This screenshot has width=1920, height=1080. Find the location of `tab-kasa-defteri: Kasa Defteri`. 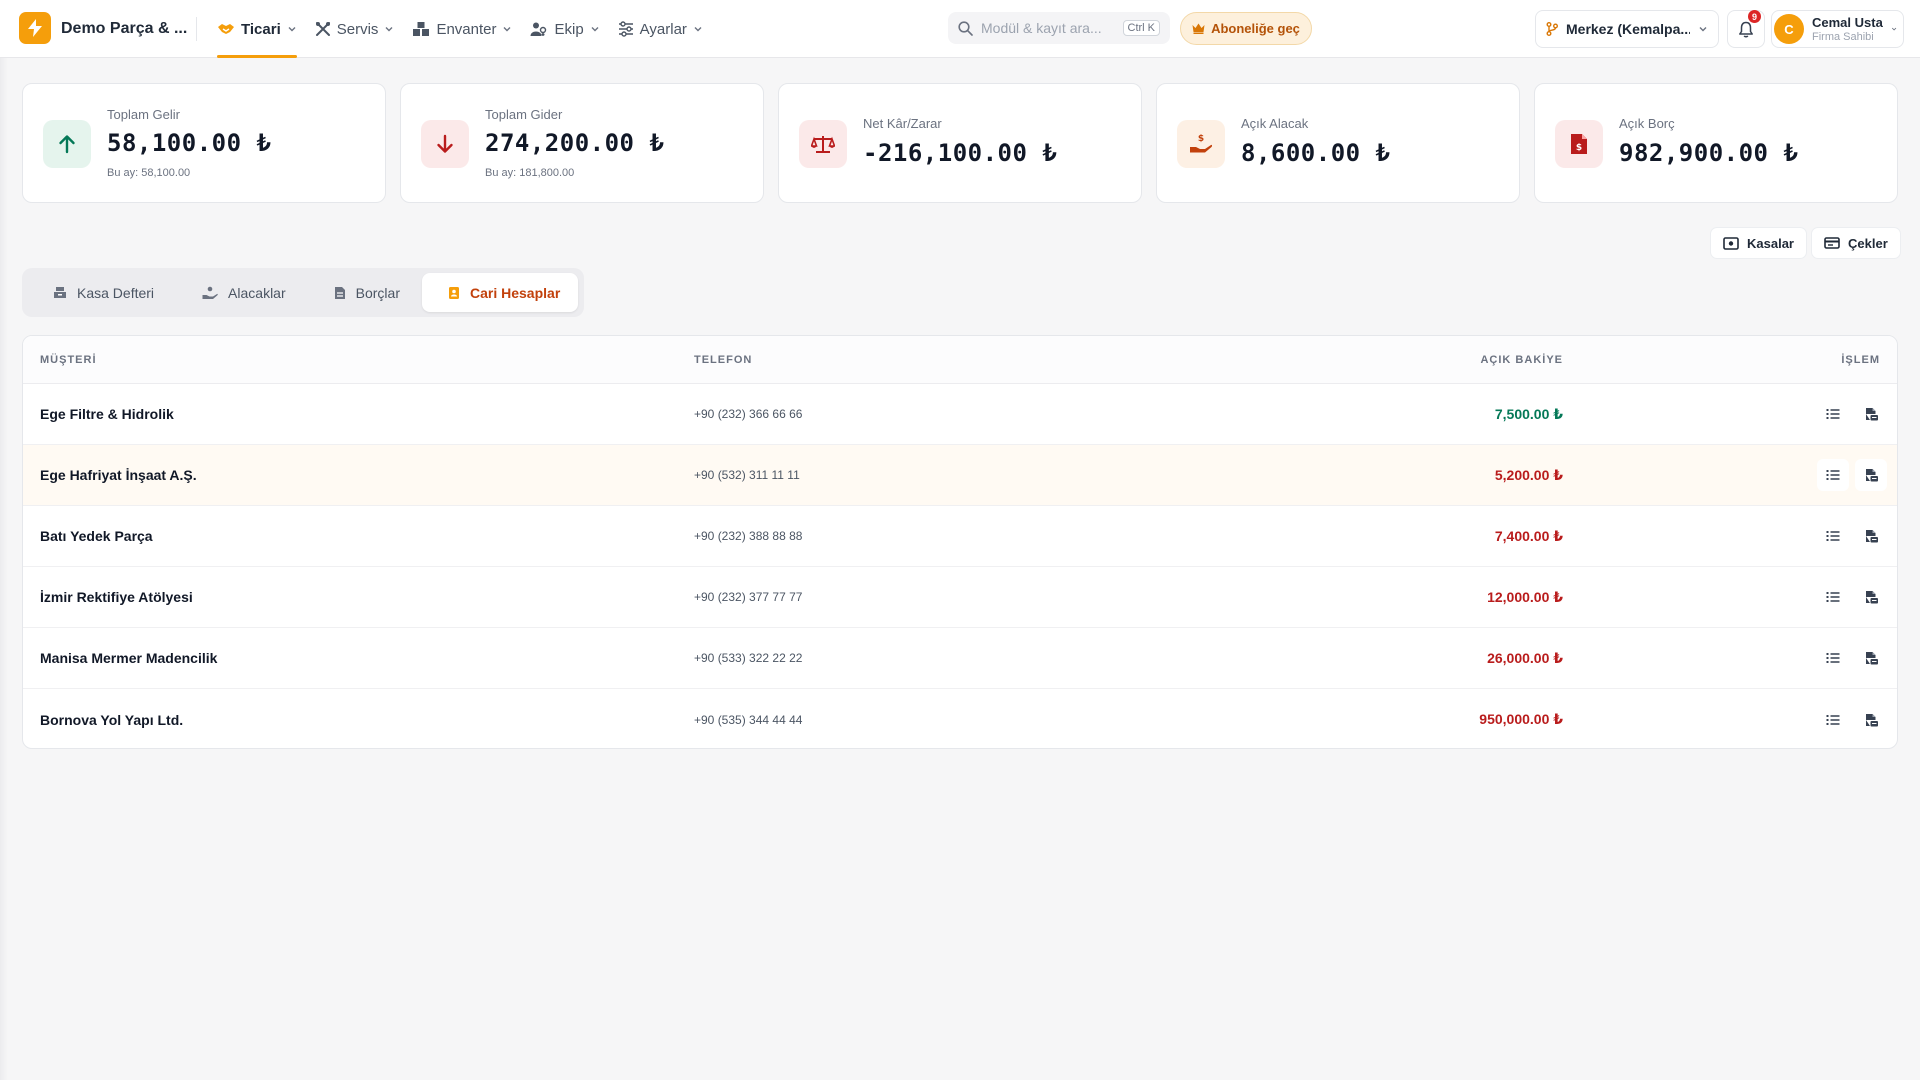

tab-kasa-defteri: Kasa Defteri is located at coordinates (99, 292).